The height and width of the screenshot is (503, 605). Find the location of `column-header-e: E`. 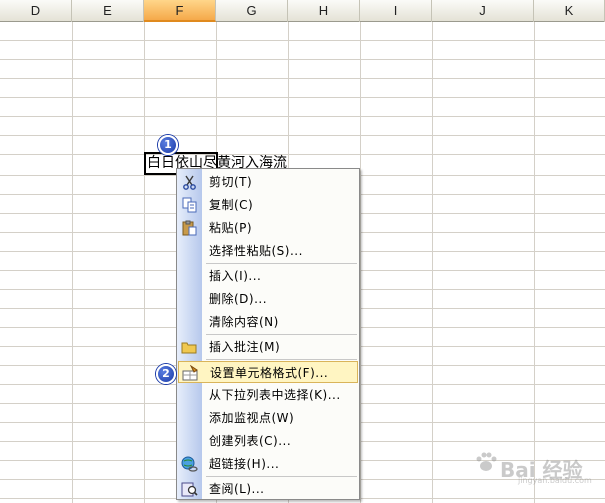

column-header-e: E is located at coordinates (108, 11).